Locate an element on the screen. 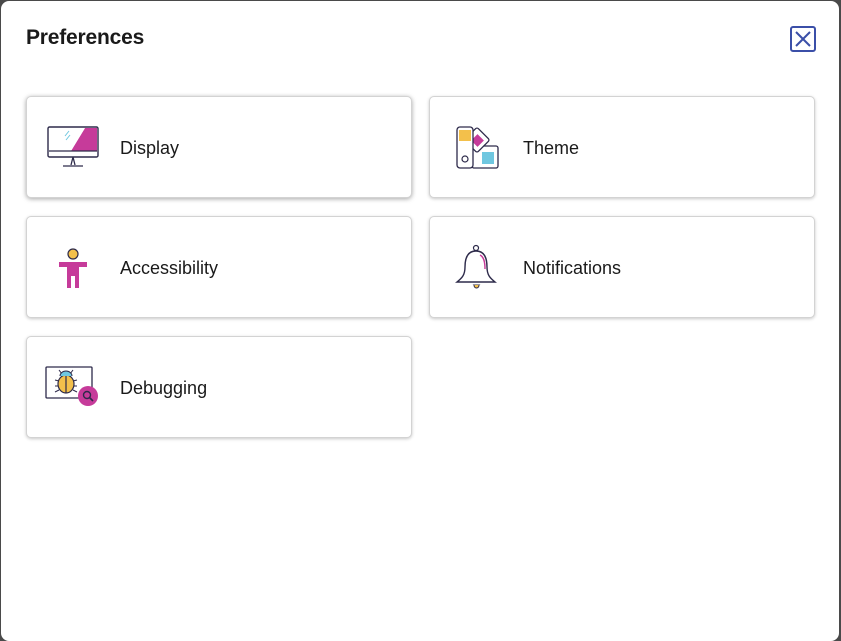  accessibility-person-icon is located at coordinates (73, 268).